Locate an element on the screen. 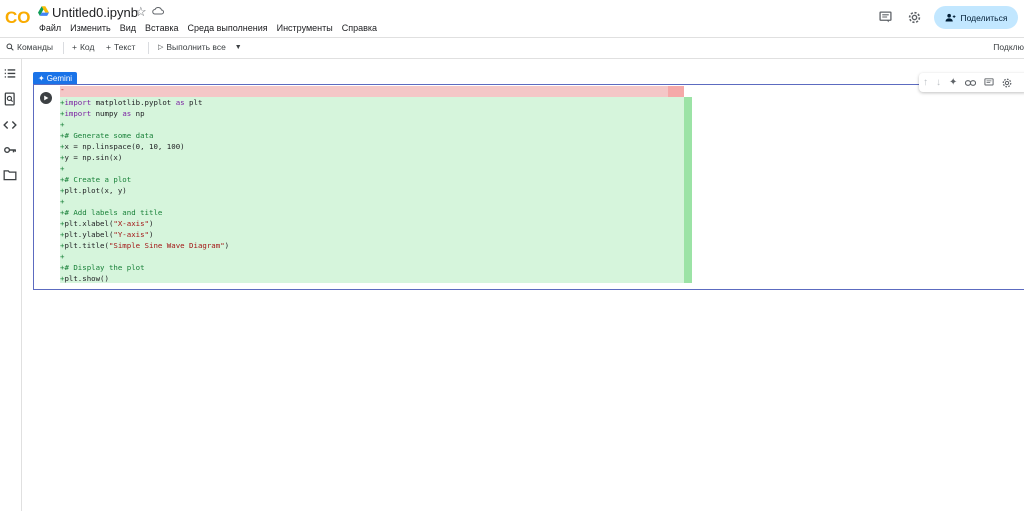 The width and height of the screenshot is (1024, 511). secrets-key-icon is located at coordinates (10, 150).